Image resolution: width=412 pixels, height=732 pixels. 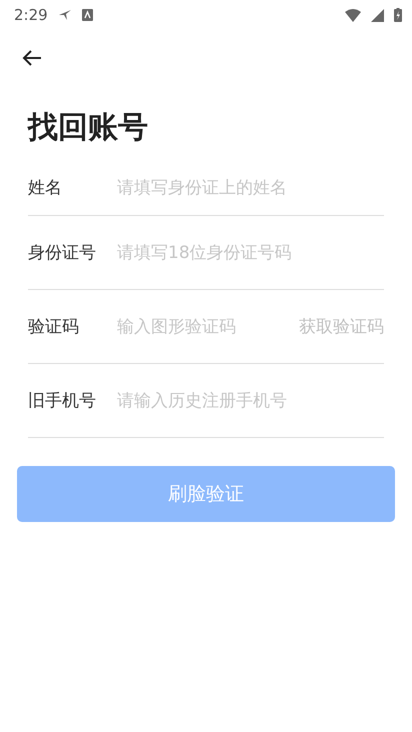 What do you see at coordinates (208, 326) in the screenshot?
I see `input-field: 输入图形验证码` at bounding box center [208, 326].